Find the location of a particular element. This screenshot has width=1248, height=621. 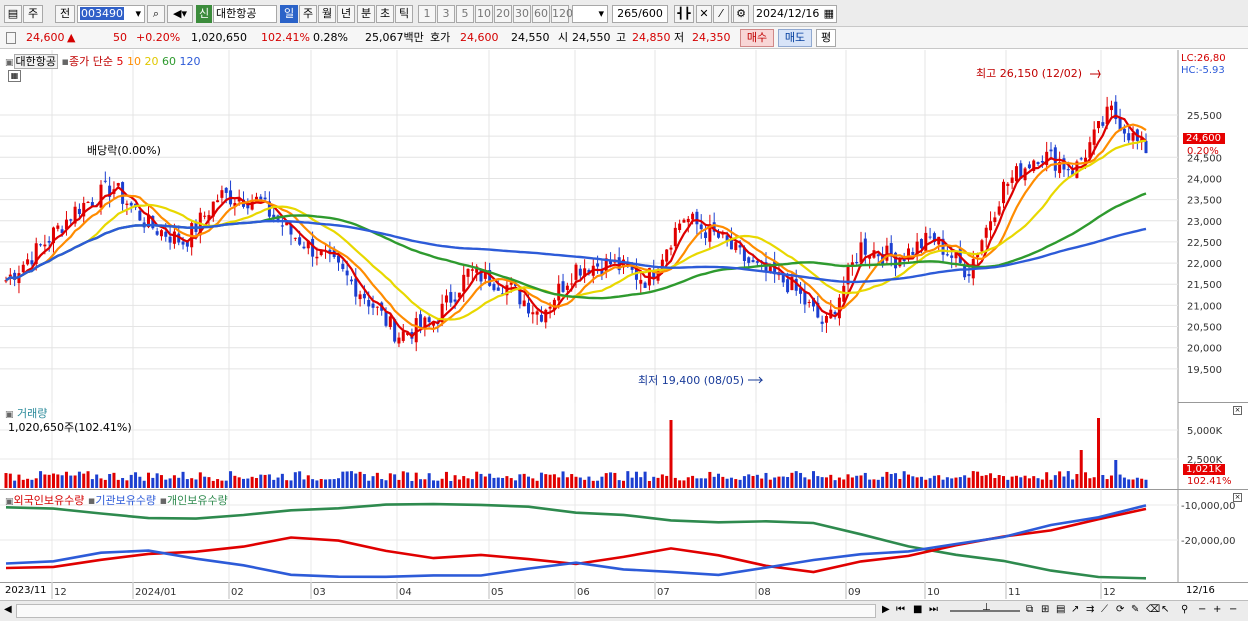

cursor-icon: ↖ is located at coordinates (1165, 609).